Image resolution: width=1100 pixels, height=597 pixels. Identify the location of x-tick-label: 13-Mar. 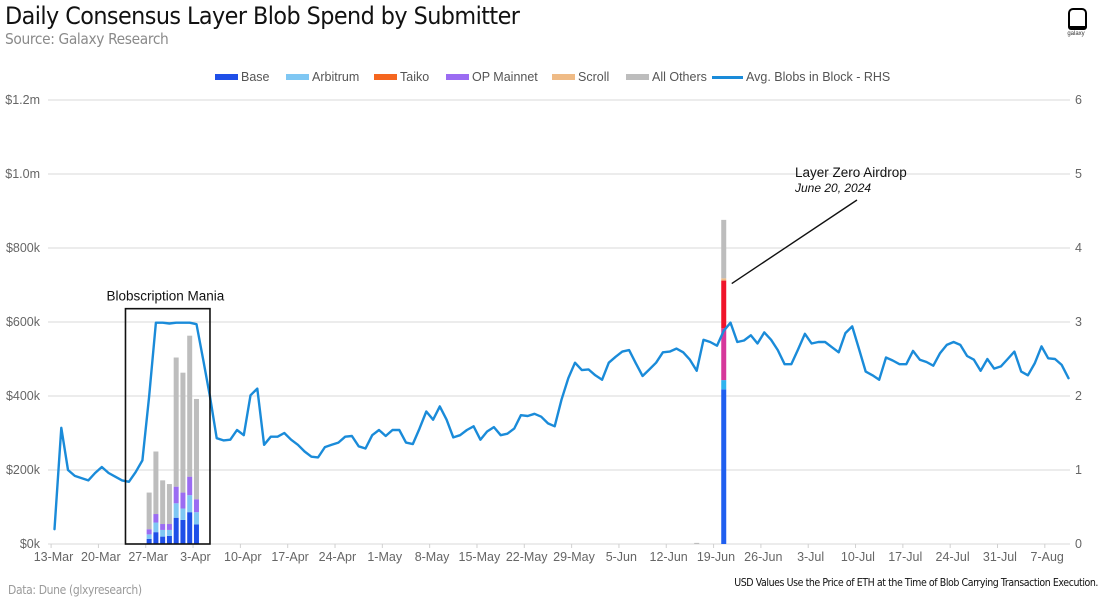
(54, 557).